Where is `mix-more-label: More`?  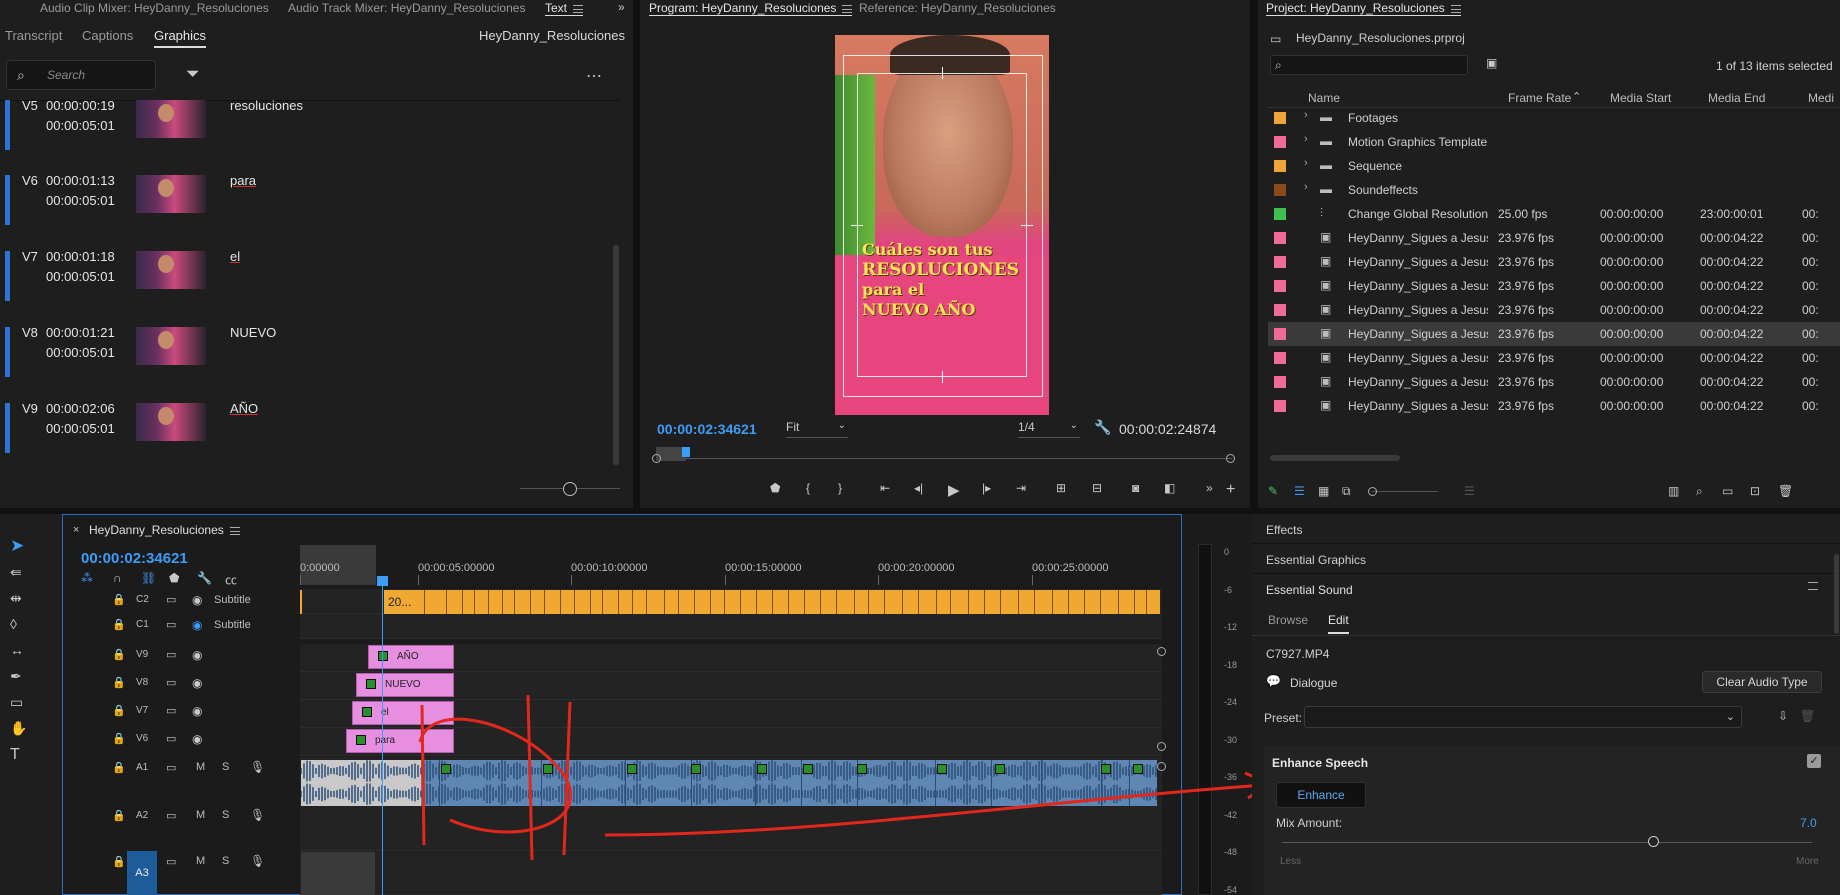 mix-more-label: More is located at coordinates (1807, 861).